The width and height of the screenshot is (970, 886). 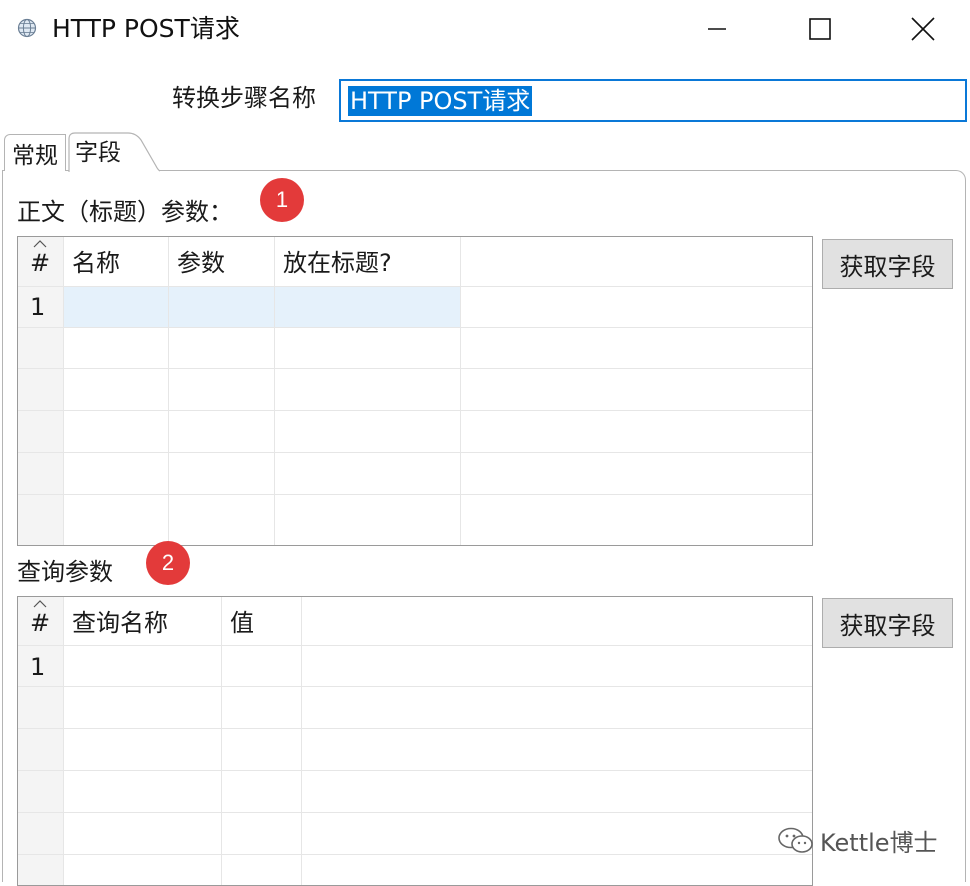 I want to click on get-body-fields-button: 获取字段, so click(x=887, y=264).